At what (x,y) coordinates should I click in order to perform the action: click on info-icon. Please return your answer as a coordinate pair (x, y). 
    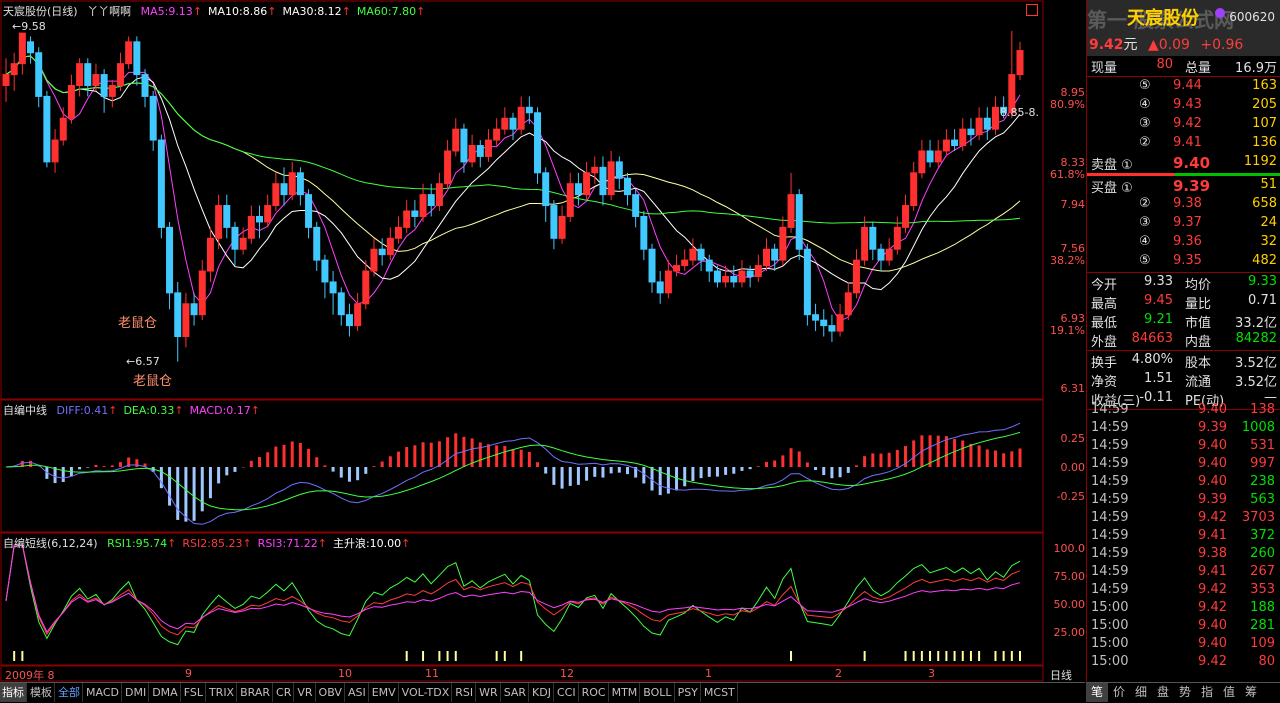
    Looking at the image, I should click on (1220, 13).